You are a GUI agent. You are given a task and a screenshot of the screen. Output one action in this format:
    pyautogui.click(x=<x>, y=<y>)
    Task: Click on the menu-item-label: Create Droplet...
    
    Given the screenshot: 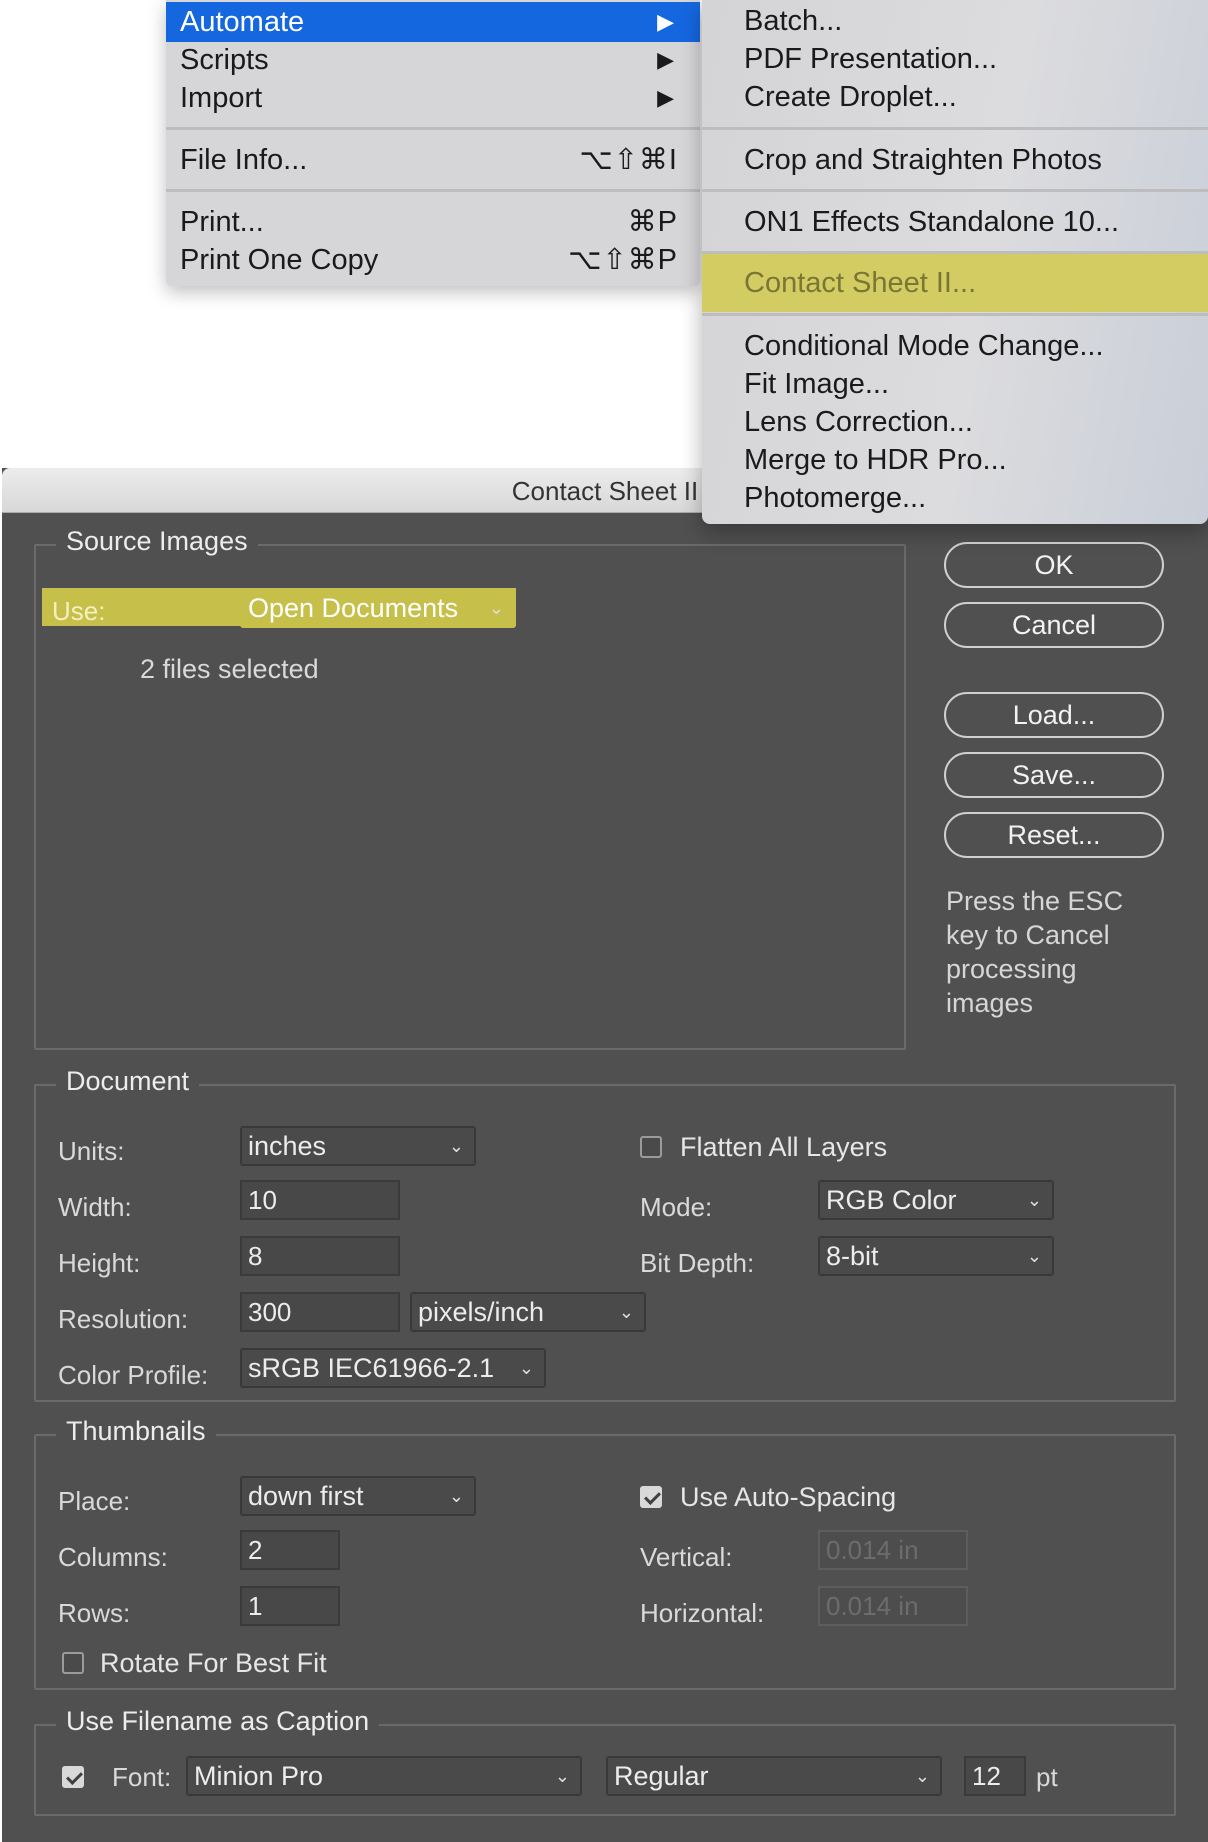 What is the action you would take?
    pyautogui.click(x=850, y=97)
    